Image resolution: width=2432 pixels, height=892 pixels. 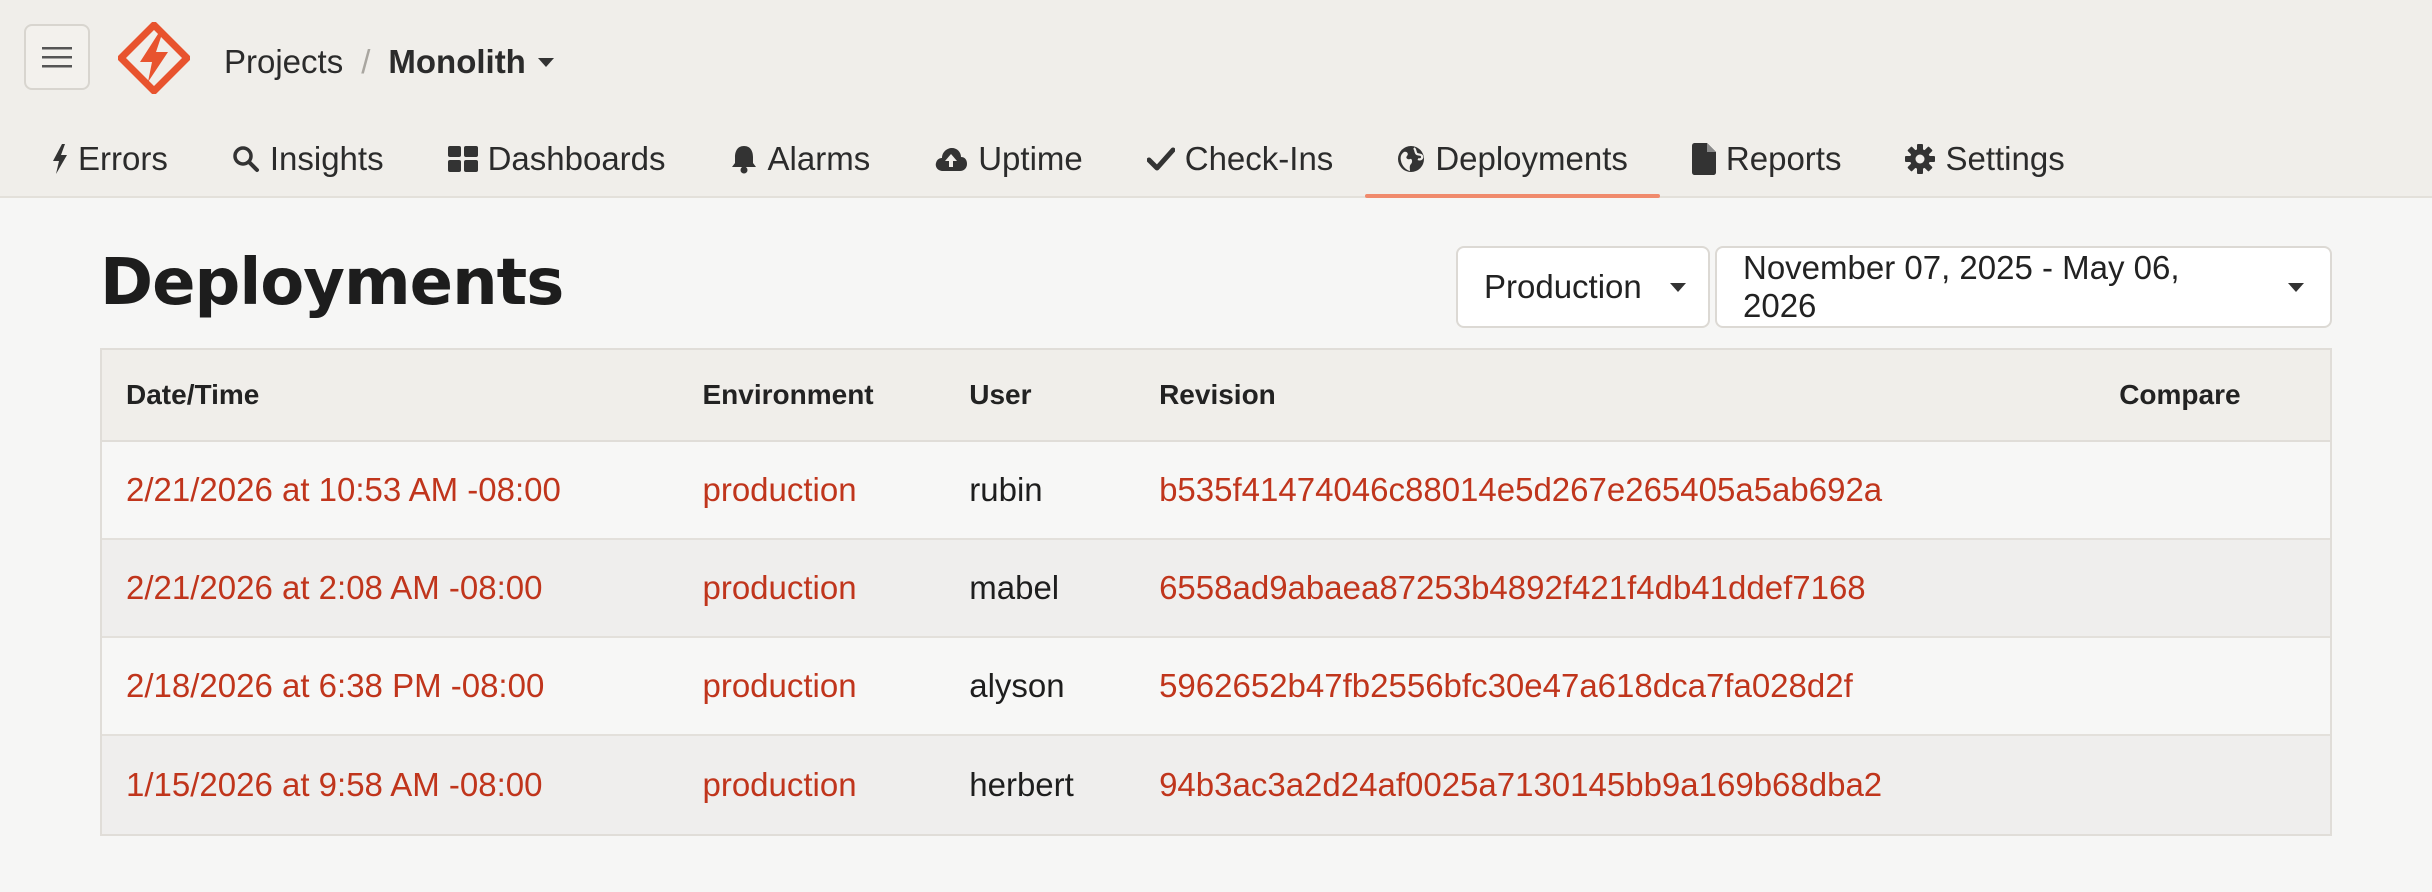 What do you see at coordinates (334, 784) in the screenshot?
I see `deployment-datetime-link: 1/15/2026 at 9:58 AM -08:00` at bounding box center [334, 784].